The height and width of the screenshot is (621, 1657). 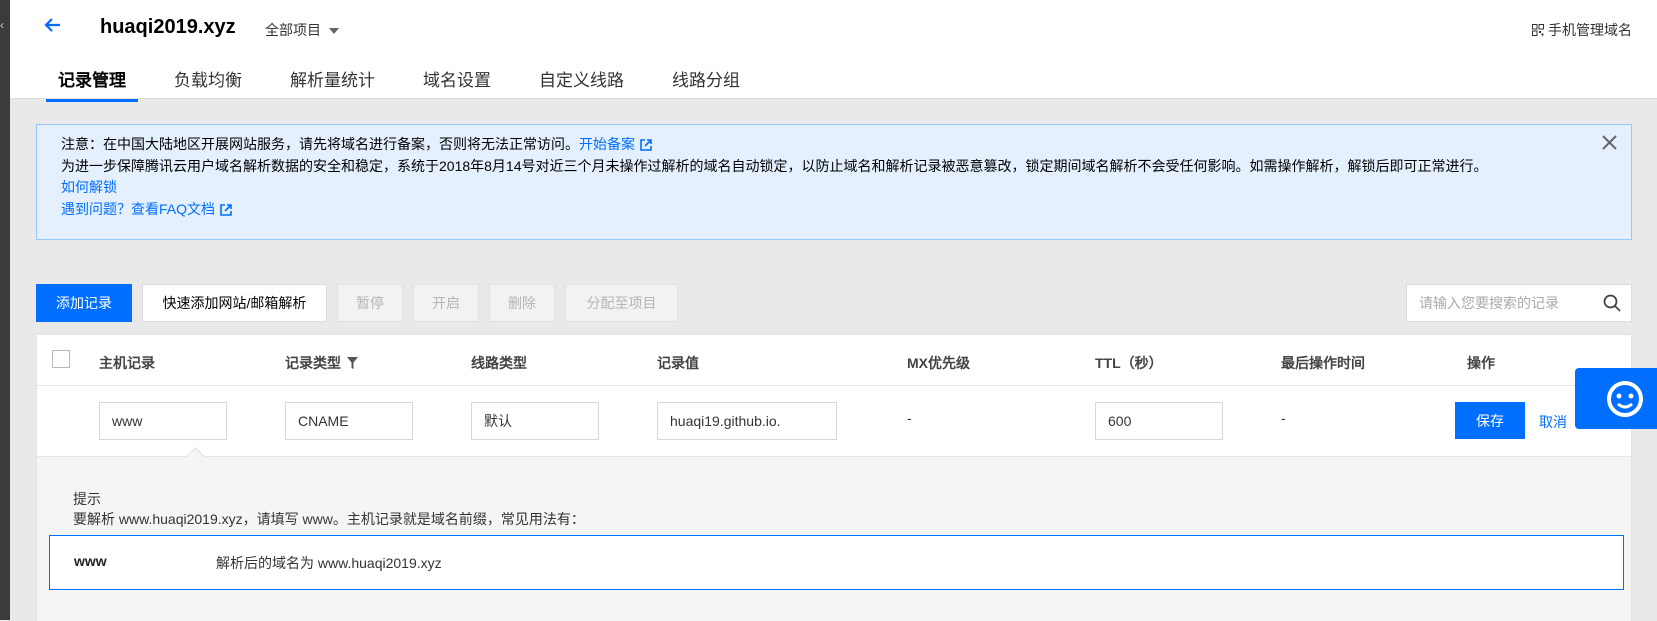 I want to click on line-select: 默认, so click(x=535, y=421).